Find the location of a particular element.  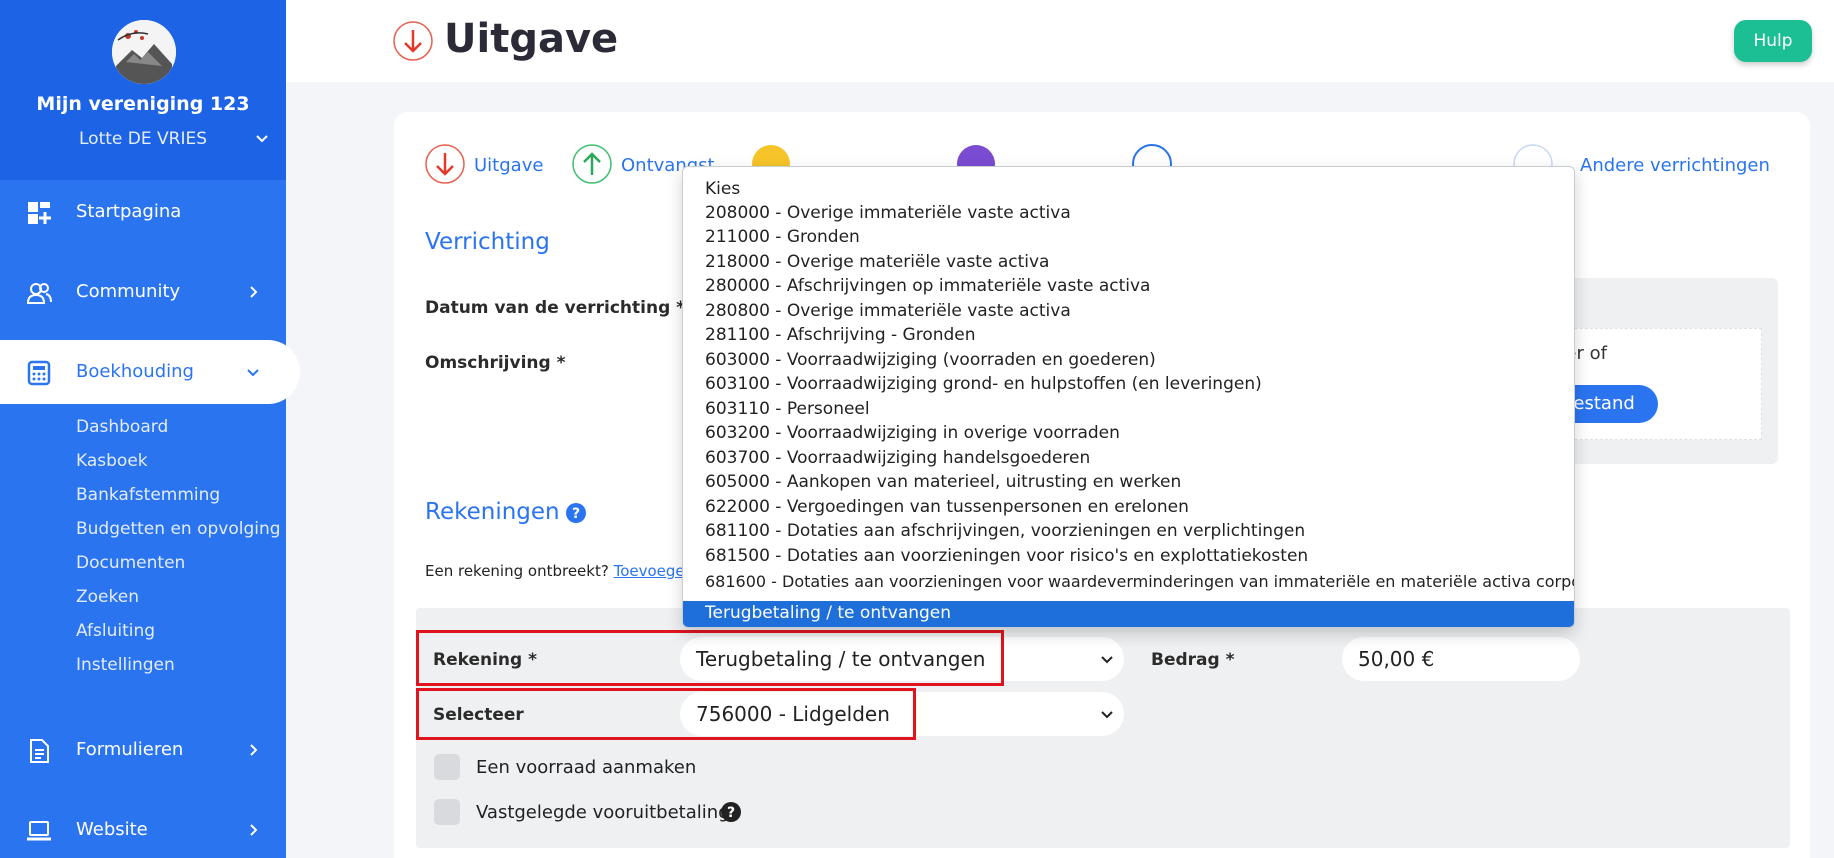

section-title-rekeningen: Rekeningen is located at coordinates (492, 512).